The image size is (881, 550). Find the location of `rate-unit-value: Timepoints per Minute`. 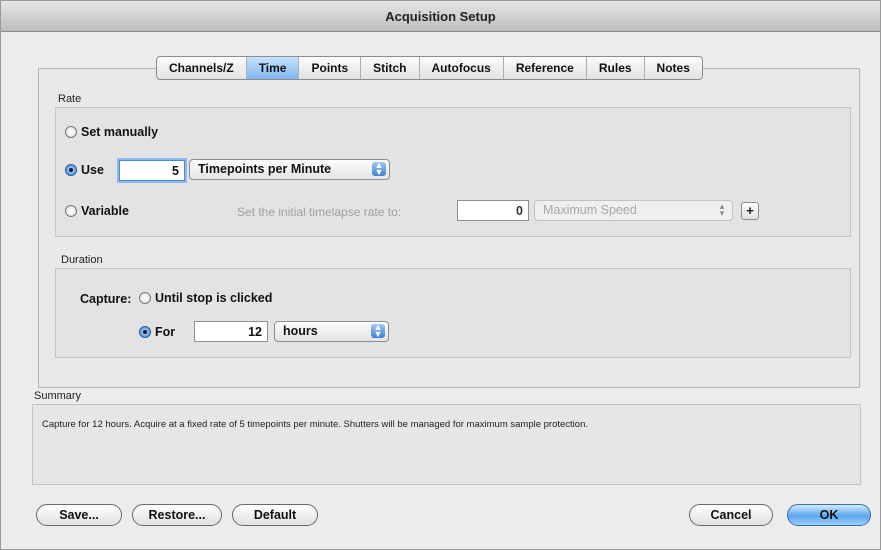

rate-unit-value: Timepoints per Minute is located at coordinates (265, 169).